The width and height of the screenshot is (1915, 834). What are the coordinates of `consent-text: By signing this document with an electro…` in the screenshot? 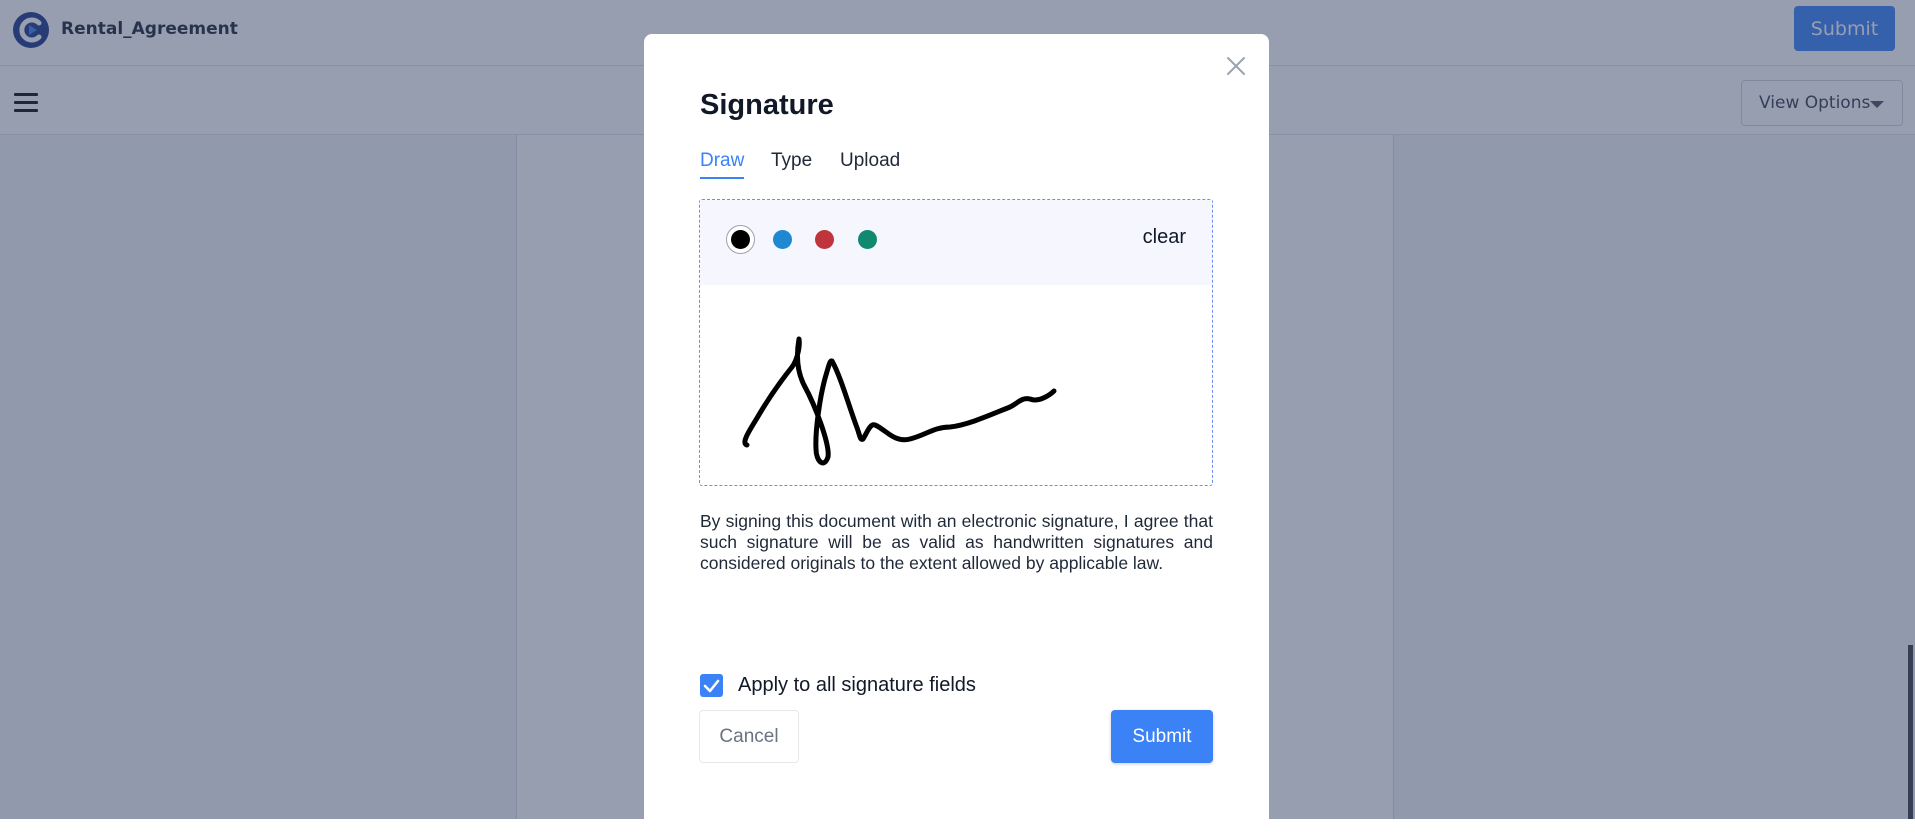 It's located at (956, 542).